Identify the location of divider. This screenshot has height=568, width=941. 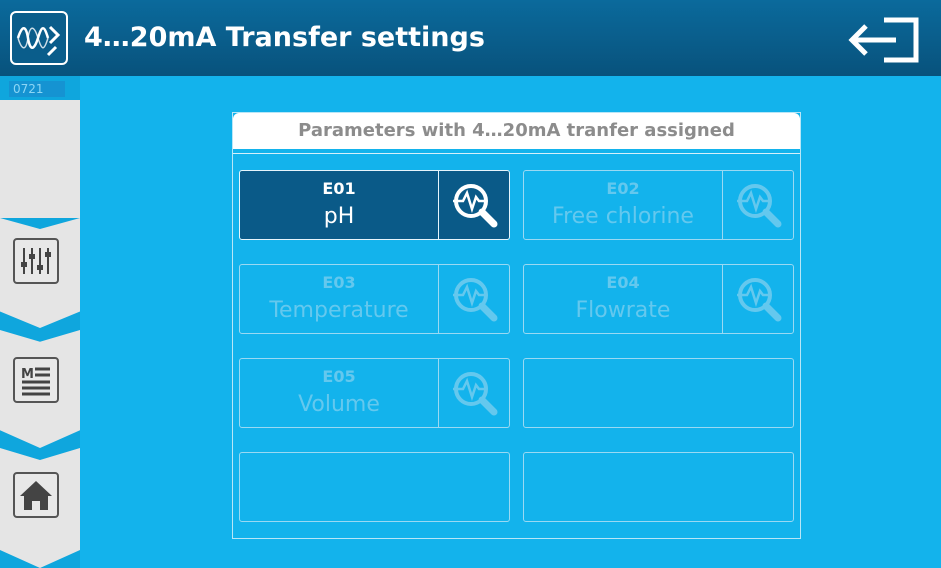
(516, 153).